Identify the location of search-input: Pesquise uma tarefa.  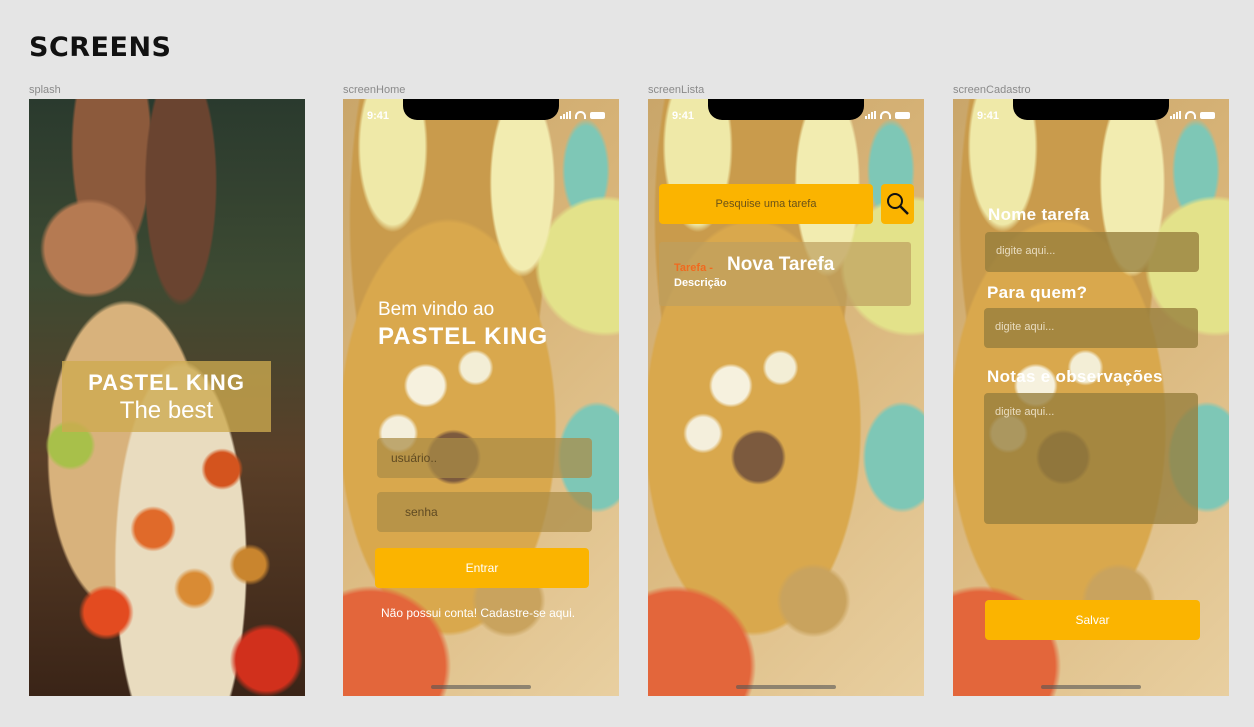
(766, 204).